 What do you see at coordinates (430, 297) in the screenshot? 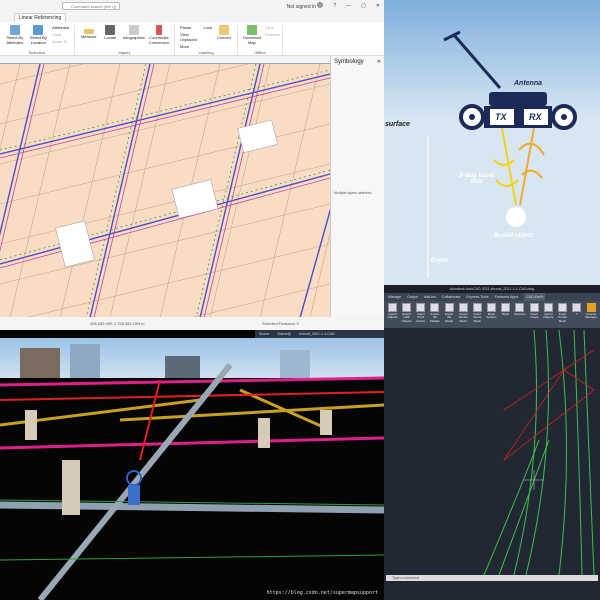
I see `tab-add-ins: Add-ins` at bounding box center [430, 297].